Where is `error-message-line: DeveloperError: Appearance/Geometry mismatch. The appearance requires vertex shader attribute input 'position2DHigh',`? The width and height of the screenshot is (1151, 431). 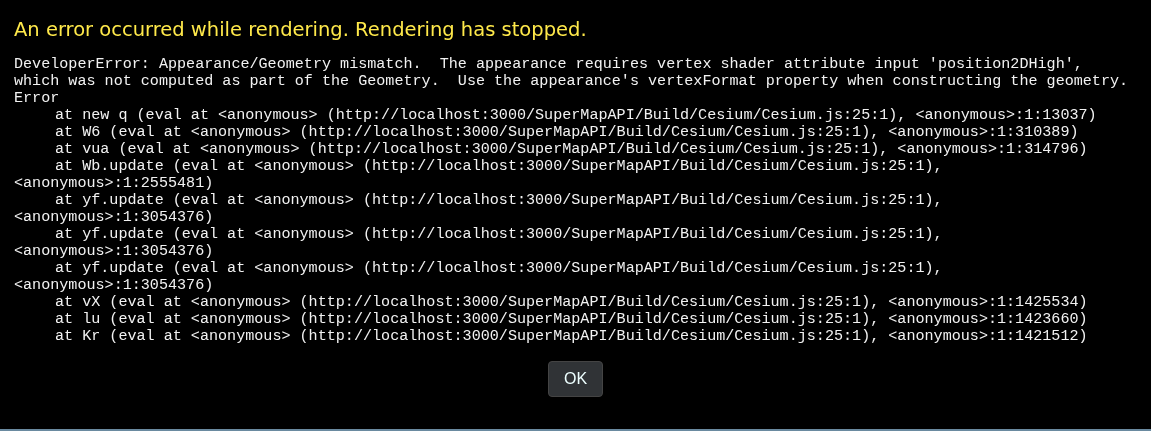 error-message-line: DeveloperError: Appearance/Geometry mismatch. The appearance requires vertex shader attribute input 'position2DHigh', is located at coordinates (548, 64).